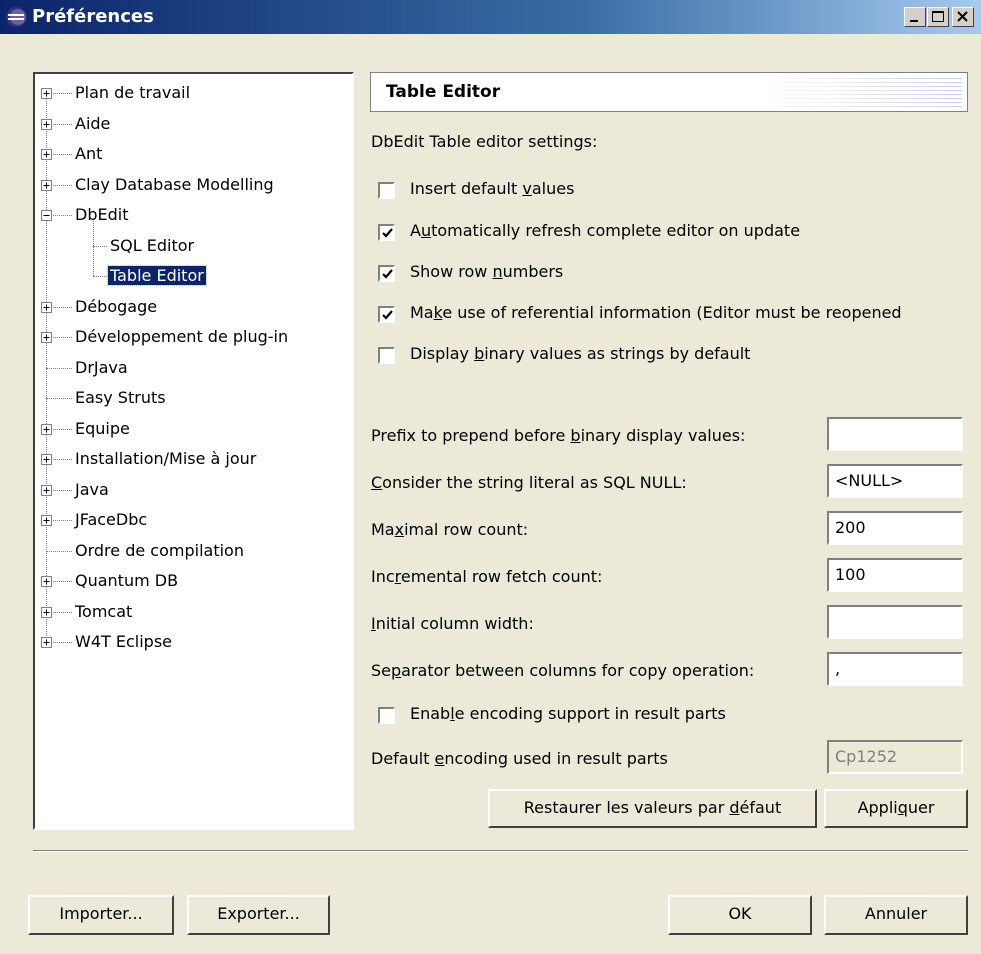  Describe the element at coordinates (487, 271) in the screenshot. I see `option-checkbox-label: Show row numbers` at that location.